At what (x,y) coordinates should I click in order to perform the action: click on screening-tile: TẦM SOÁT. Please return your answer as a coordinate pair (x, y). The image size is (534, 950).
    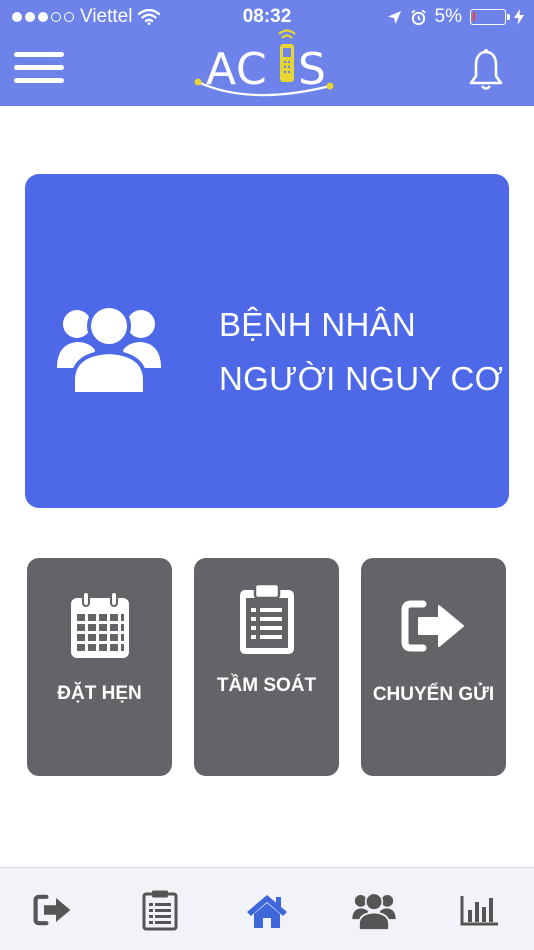
    Looking at the image, I should click on (266, 667).